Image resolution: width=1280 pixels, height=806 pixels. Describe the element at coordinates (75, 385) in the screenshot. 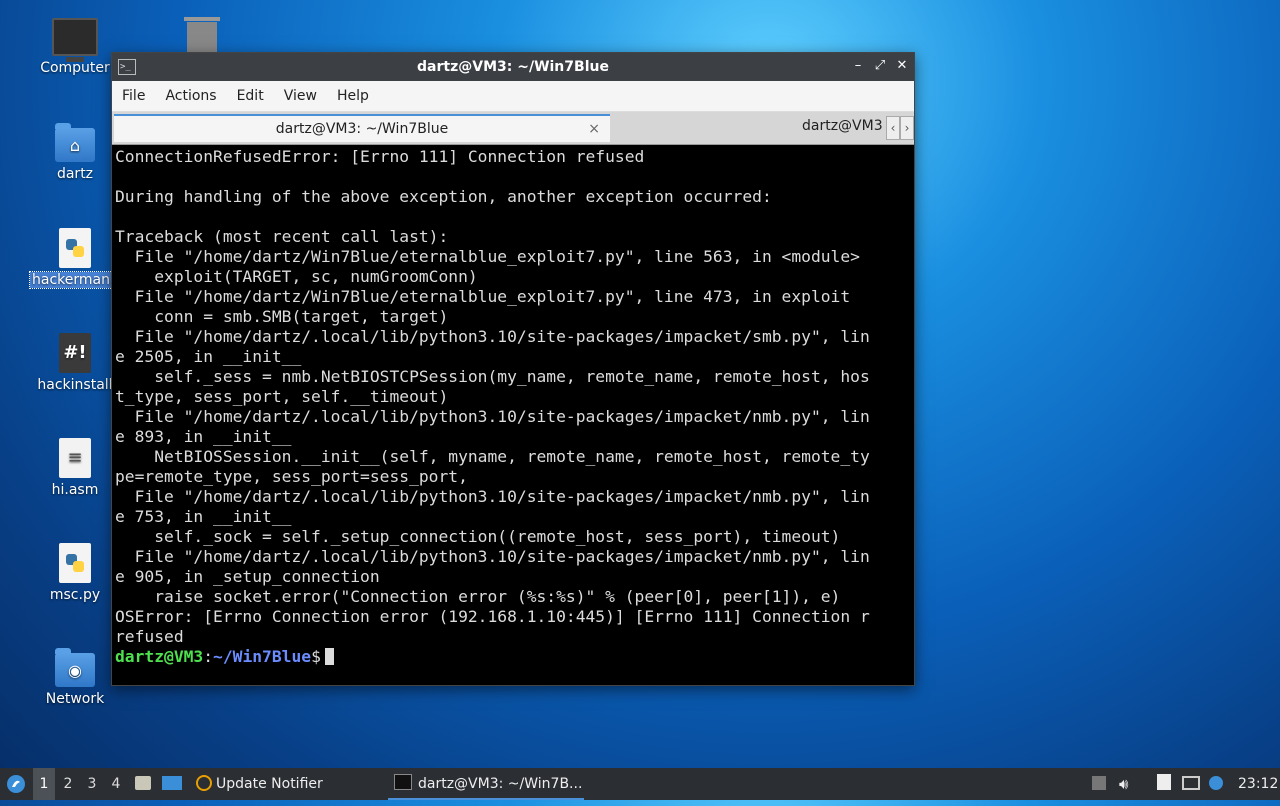

I see `desktop-icon-label: hackinstall` at that location.